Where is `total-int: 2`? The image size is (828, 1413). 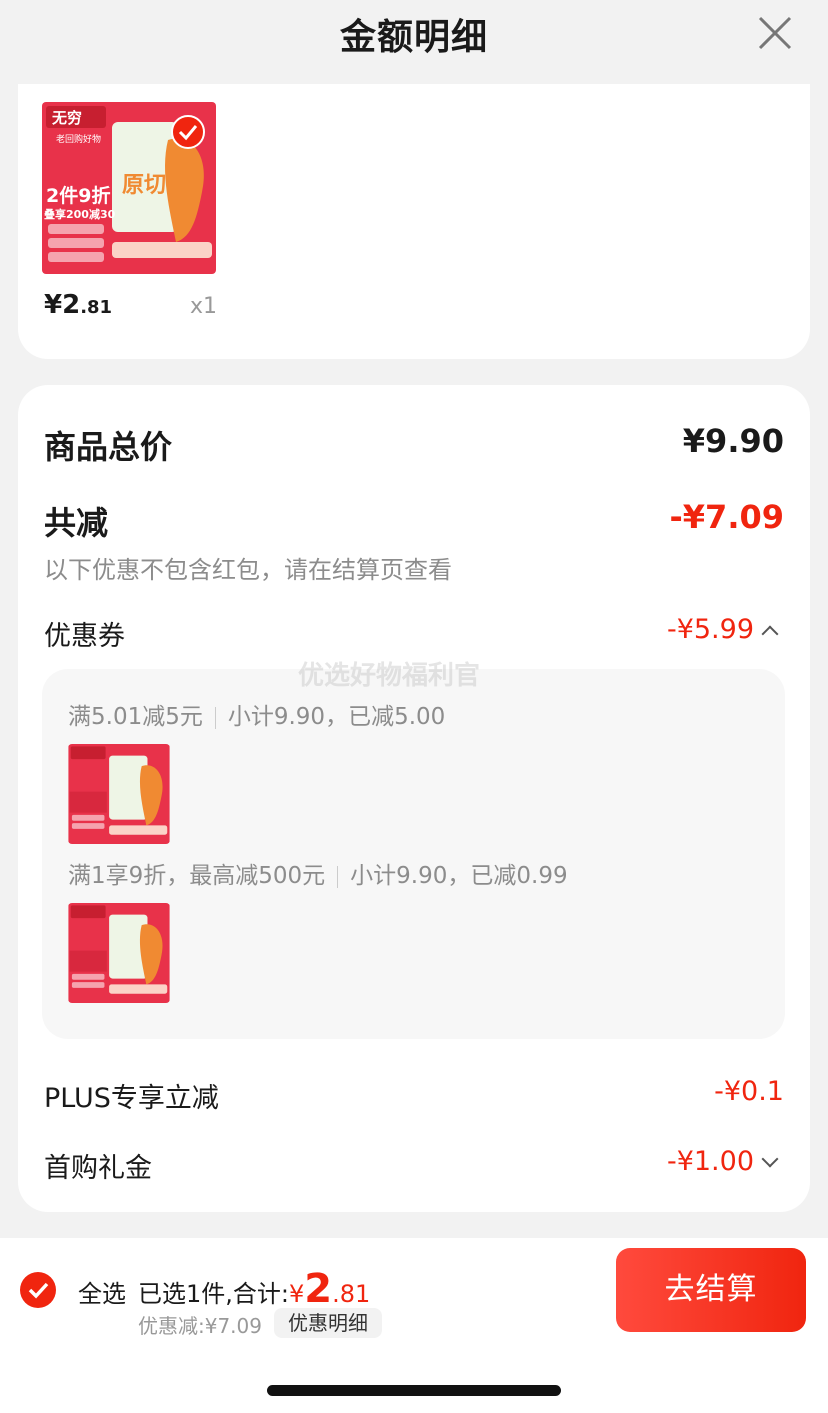 total-int: 2 is located at coordinates (318, 1289).